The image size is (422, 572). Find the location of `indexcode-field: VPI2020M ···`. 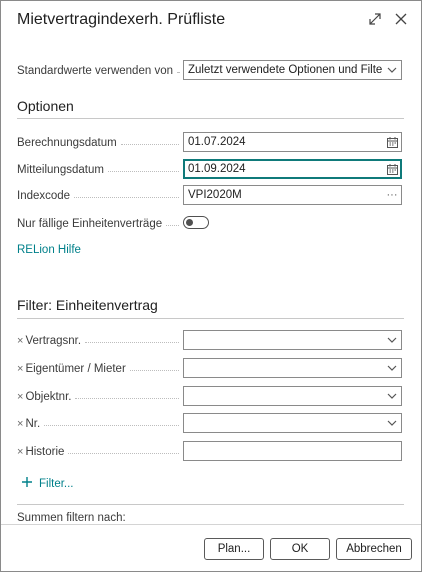

indexcode-field: VPI2020M ··· is located at coordinates (292, 195).